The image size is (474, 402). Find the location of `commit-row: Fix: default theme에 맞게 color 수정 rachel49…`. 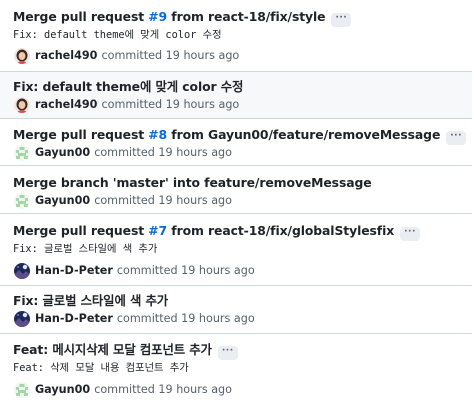

commit-row: Fix: default theme에 맞게 color 수정 rachel49… is located at coordinates (236, 95).